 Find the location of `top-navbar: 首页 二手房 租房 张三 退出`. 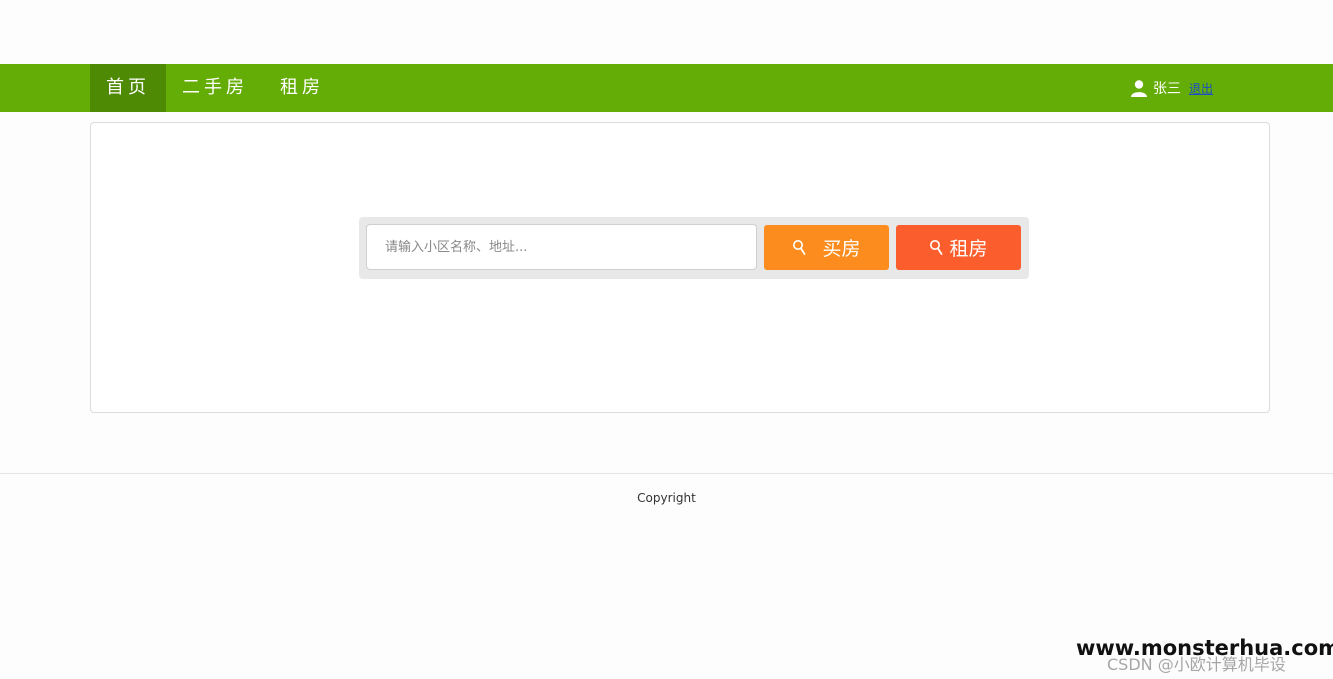

top-navbar: 首页 二手房 租房 张三 退出 is located at coordinates (666, 88).